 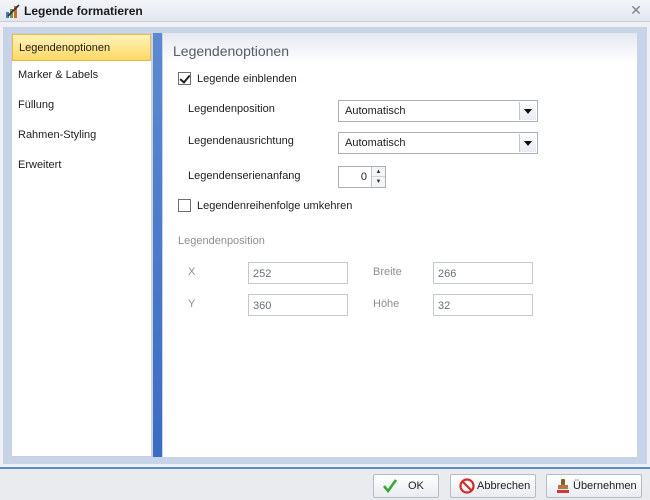 I want to click on series-start-label: Legendenserienanfang, so click(x=244, y=176).